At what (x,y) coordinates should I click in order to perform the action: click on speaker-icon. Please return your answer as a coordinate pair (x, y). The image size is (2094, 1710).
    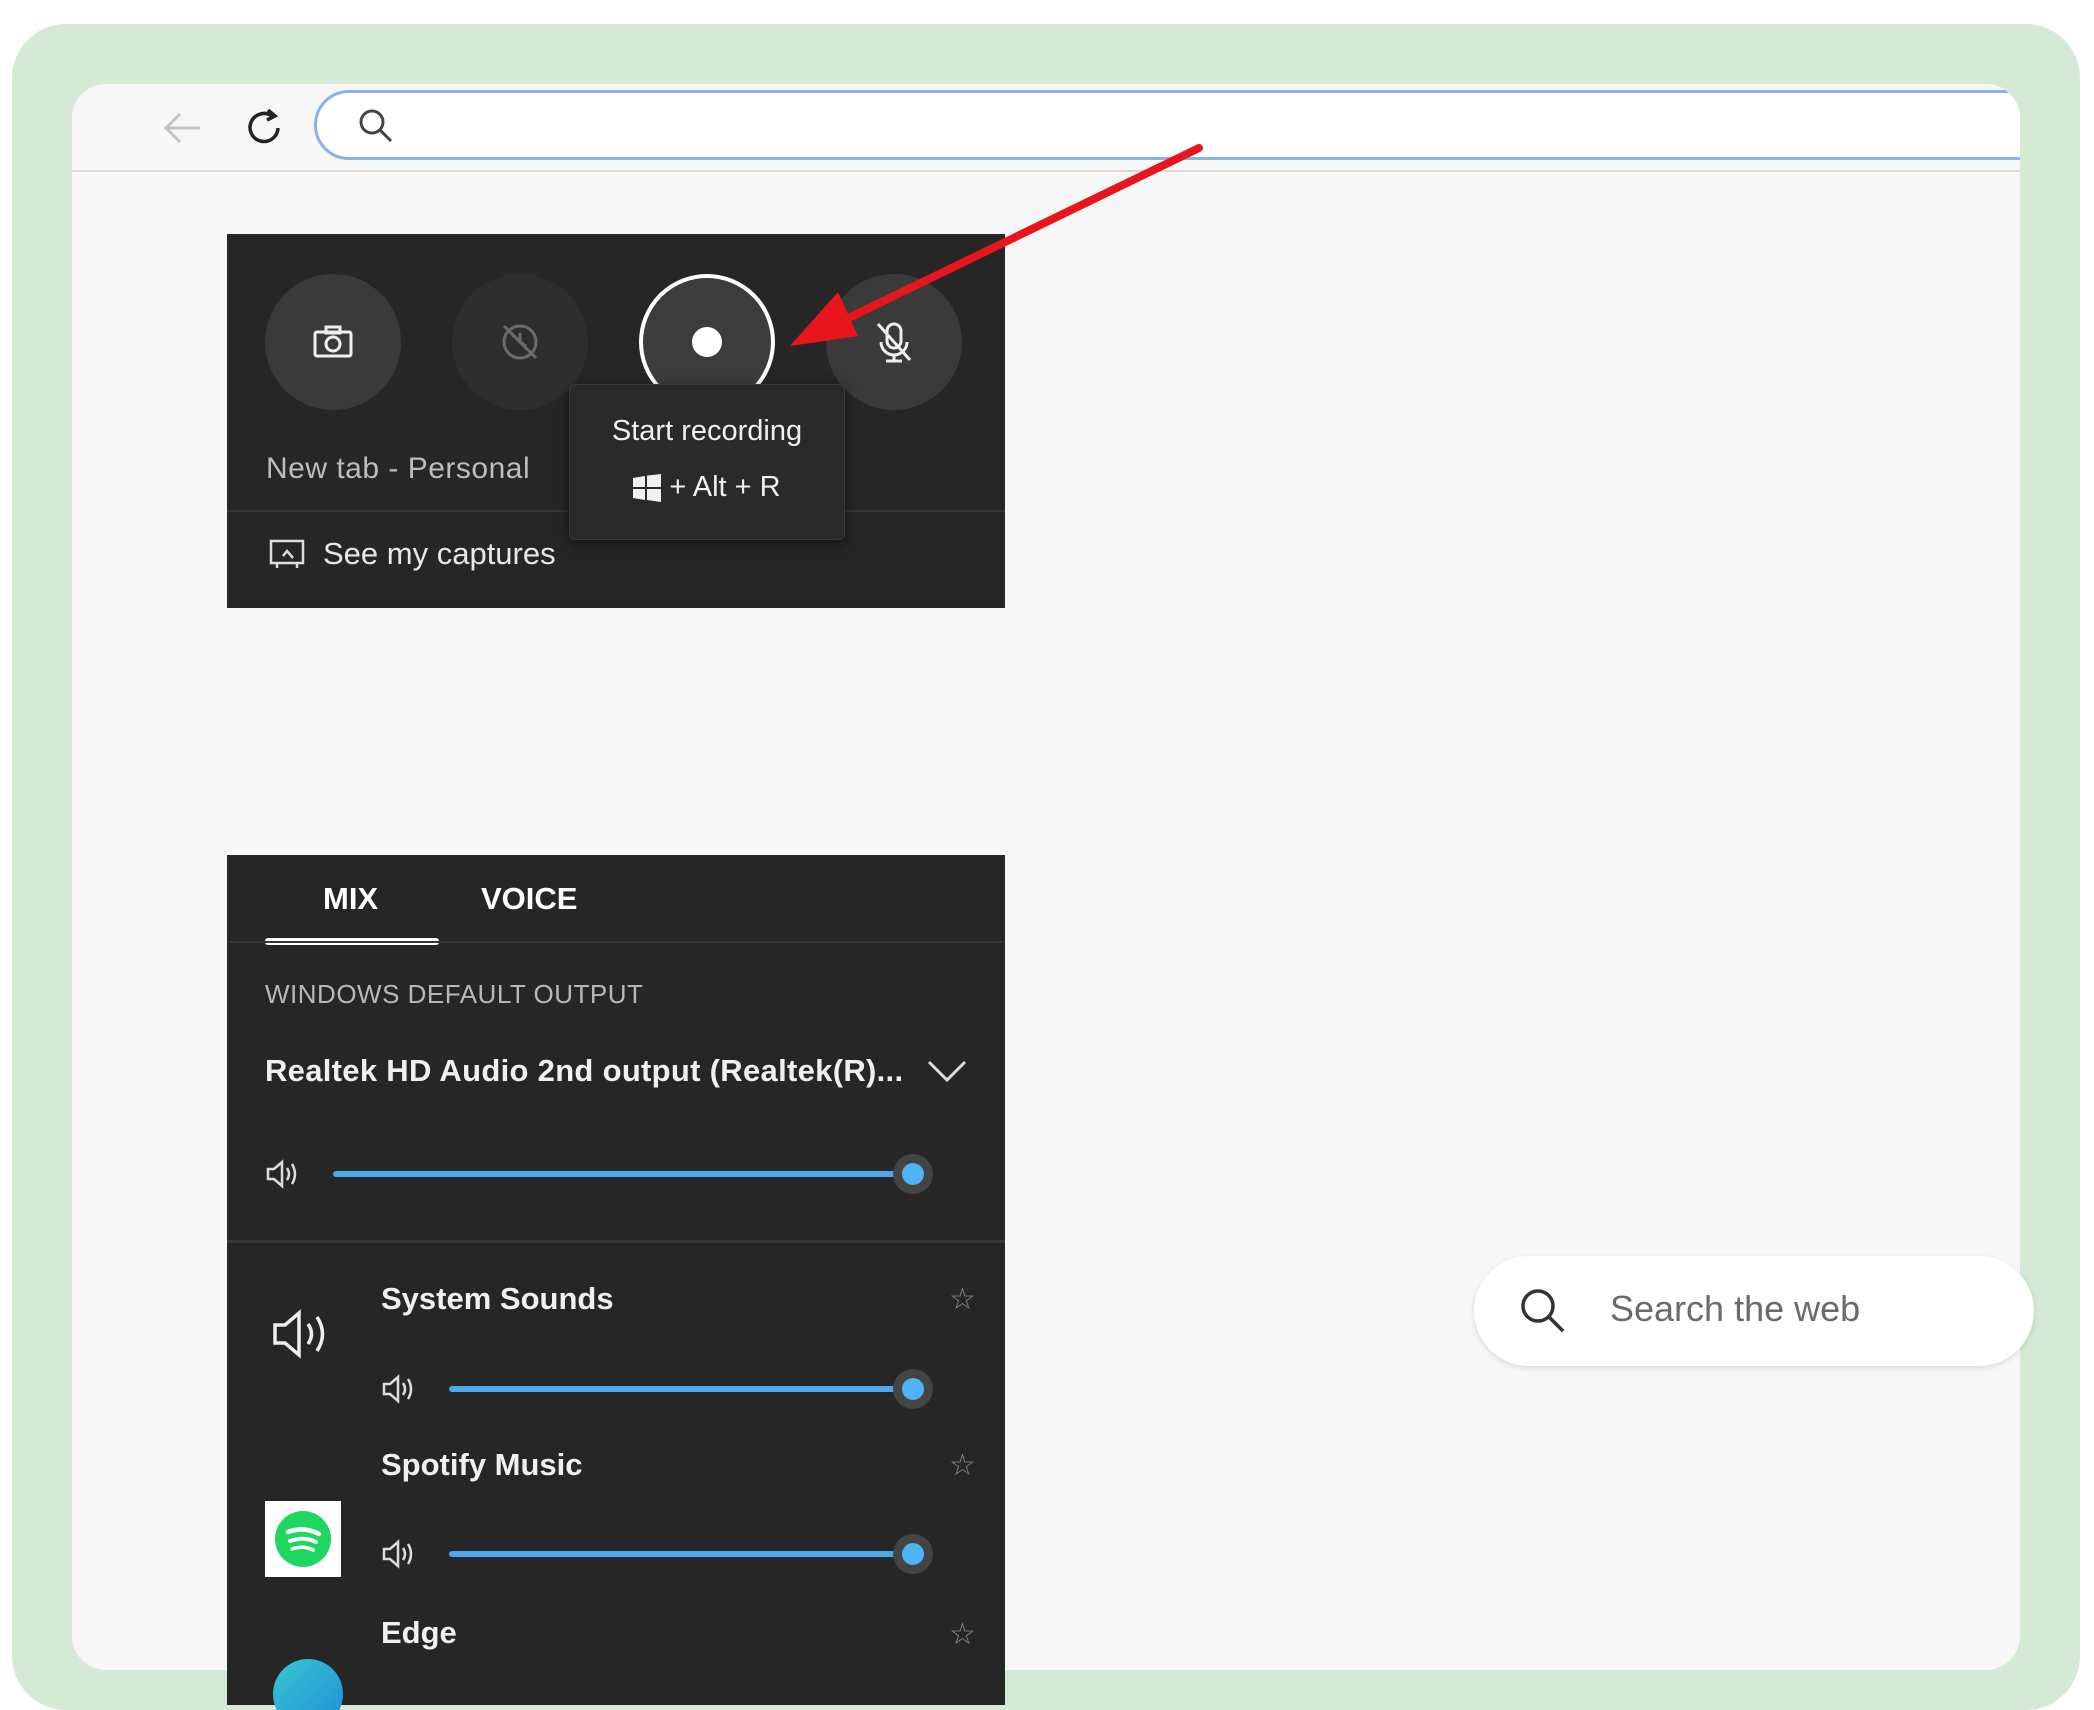
    Looking at the image, I should click on (299, 1334).